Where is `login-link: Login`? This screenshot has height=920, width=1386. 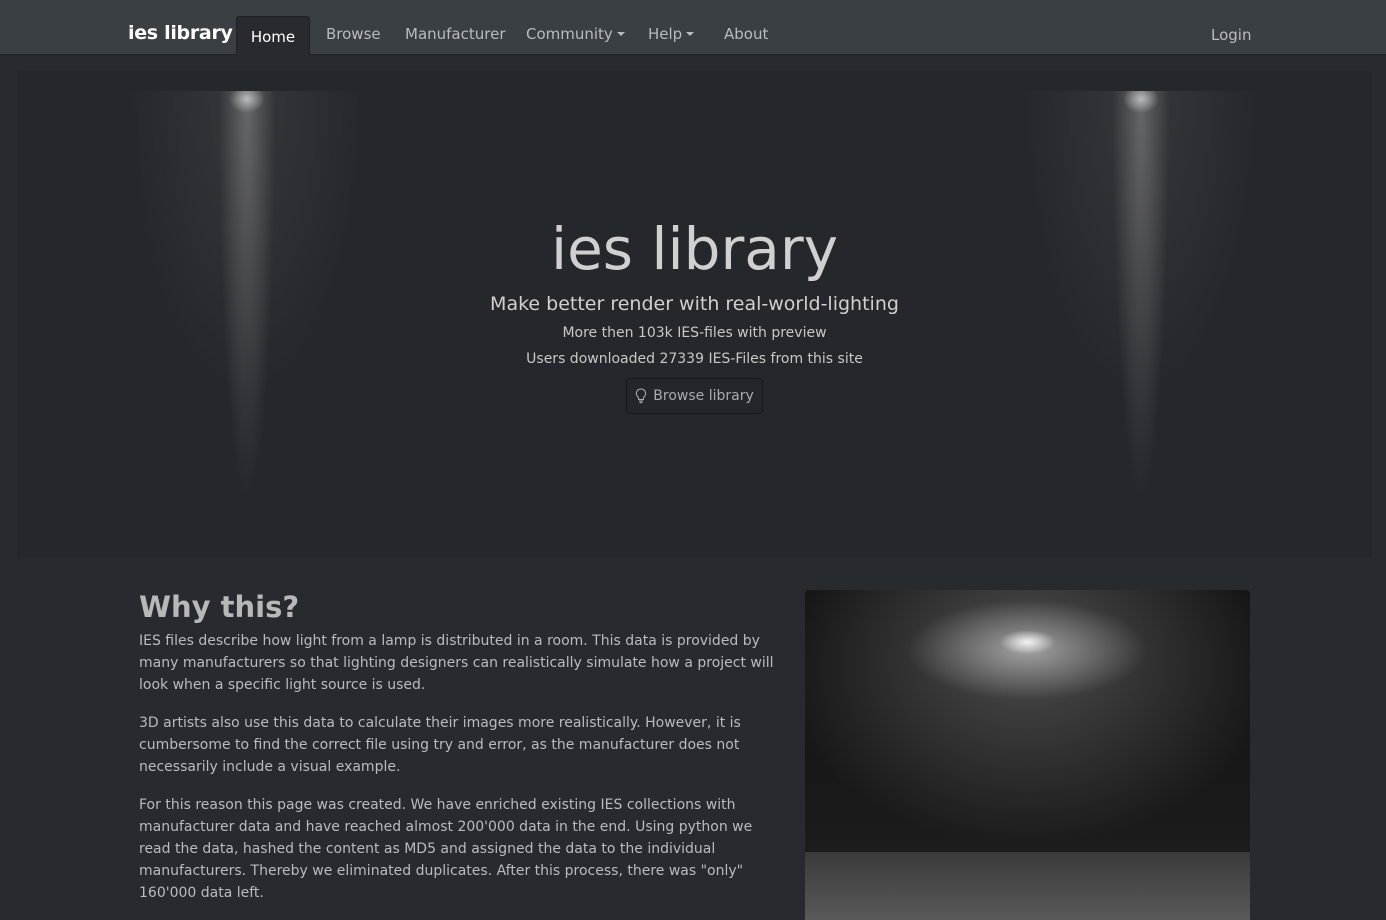 login-link: Login is located at coordinates (1231, 35).